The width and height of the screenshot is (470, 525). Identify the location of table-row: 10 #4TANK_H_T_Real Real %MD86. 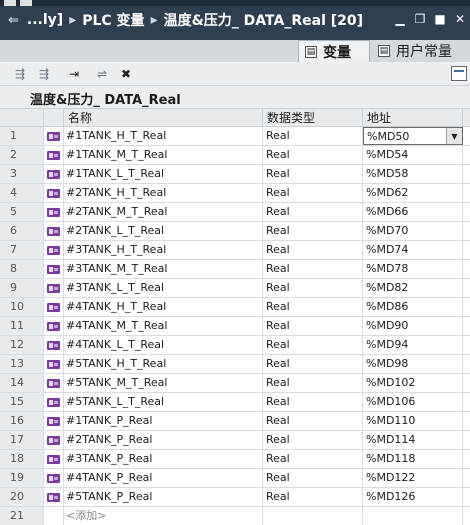
(235, 307).